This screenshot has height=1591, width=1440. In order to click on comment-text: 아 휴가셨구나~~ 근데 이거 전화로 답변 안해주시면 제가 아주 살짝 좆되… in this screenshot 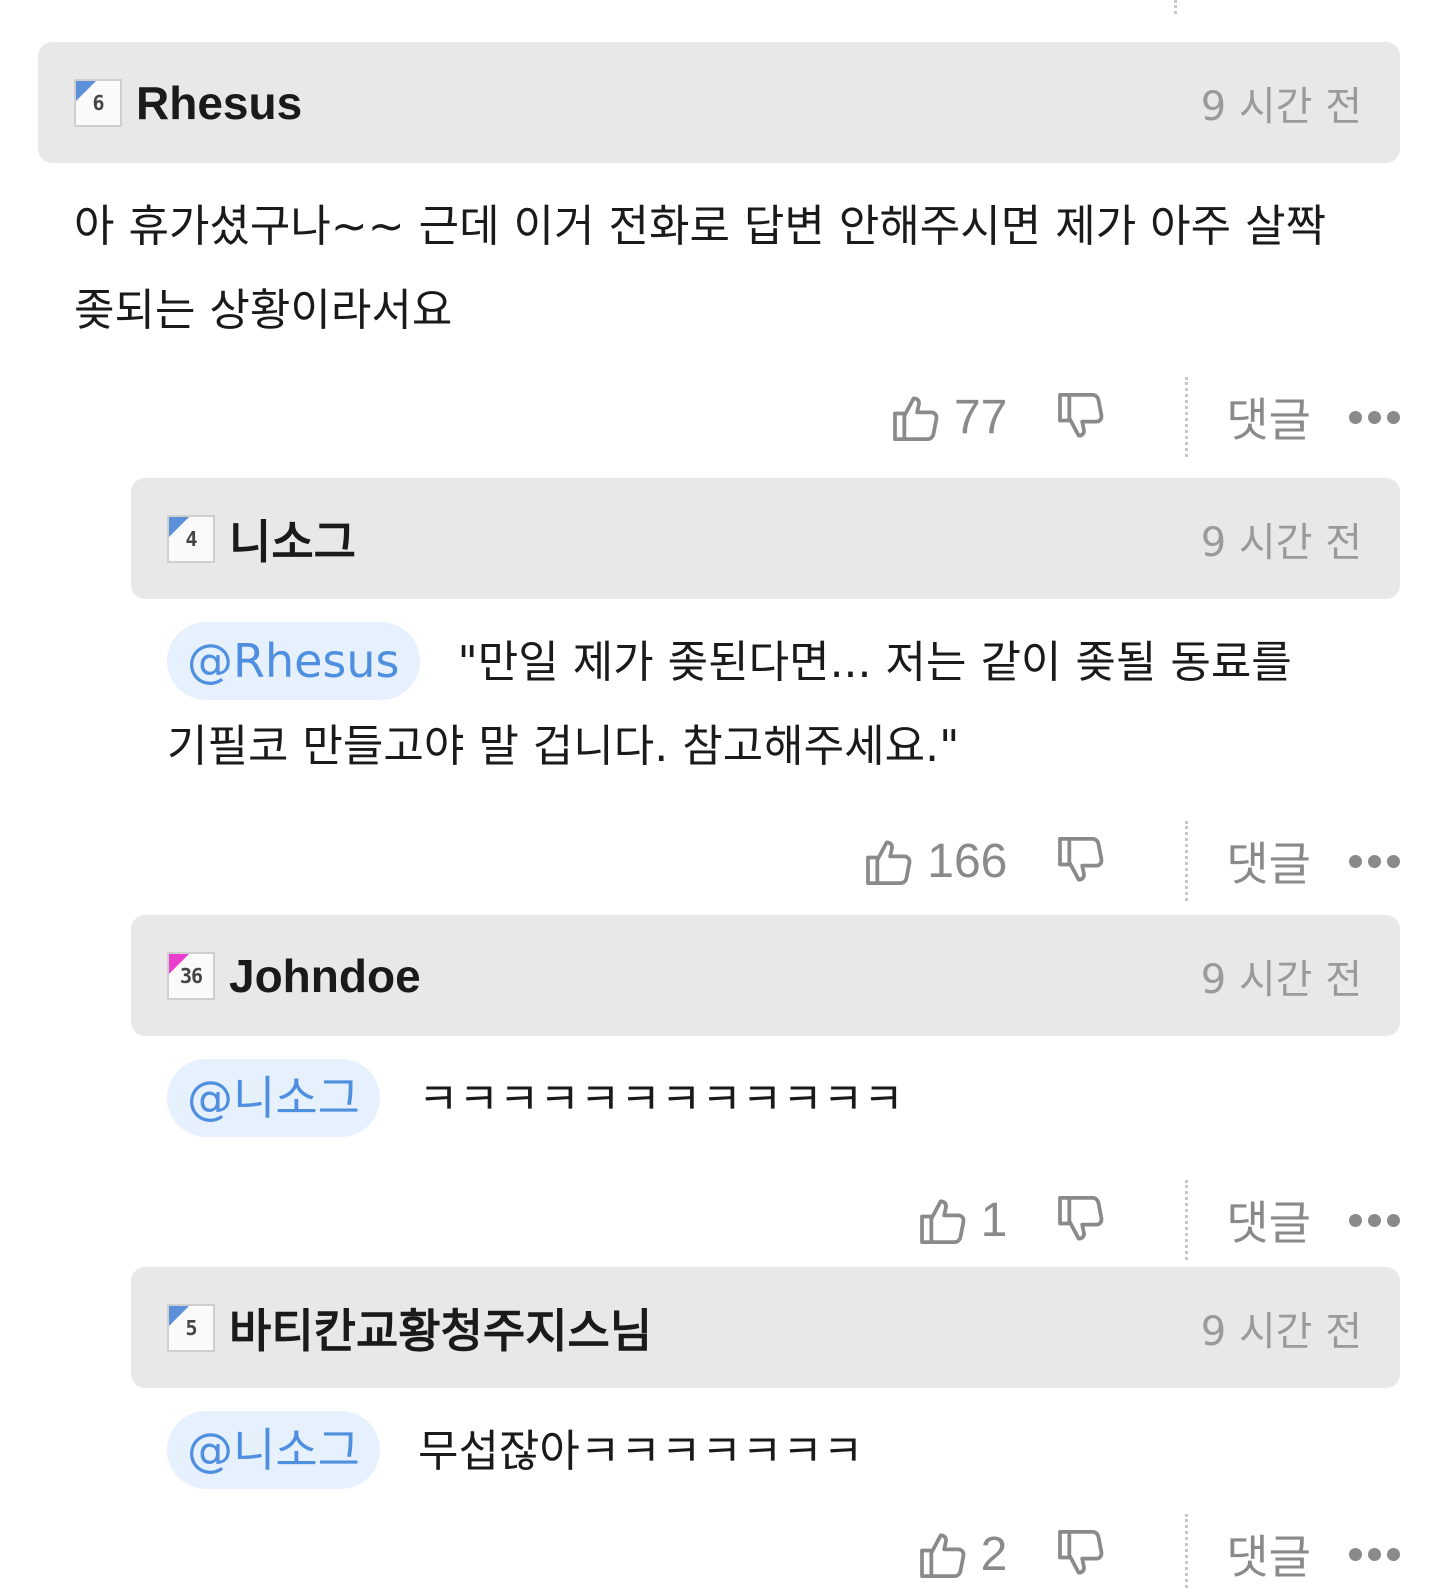, I will do `click(719, 258)`.